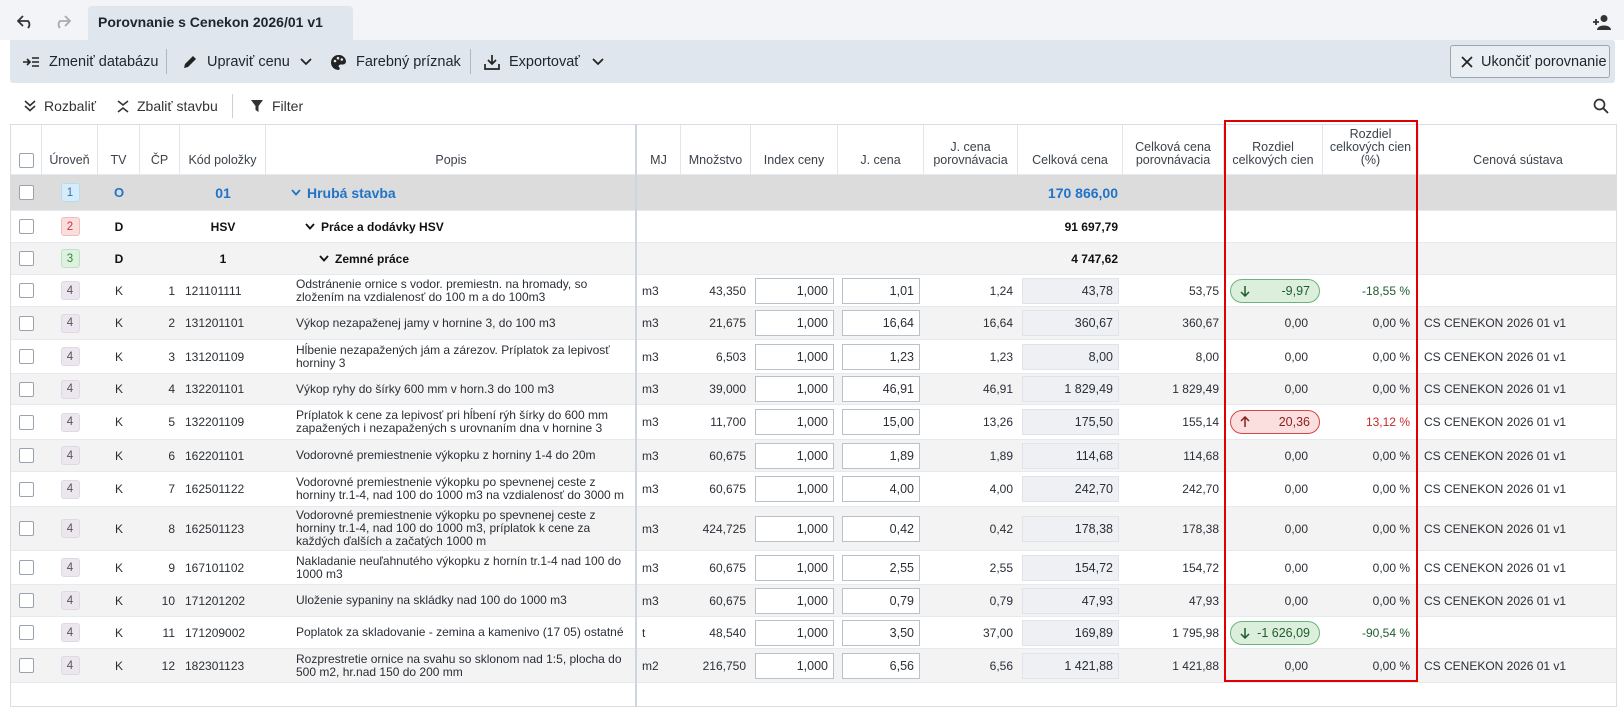  I want to click on header-cp: ČP, so click(160, 149).